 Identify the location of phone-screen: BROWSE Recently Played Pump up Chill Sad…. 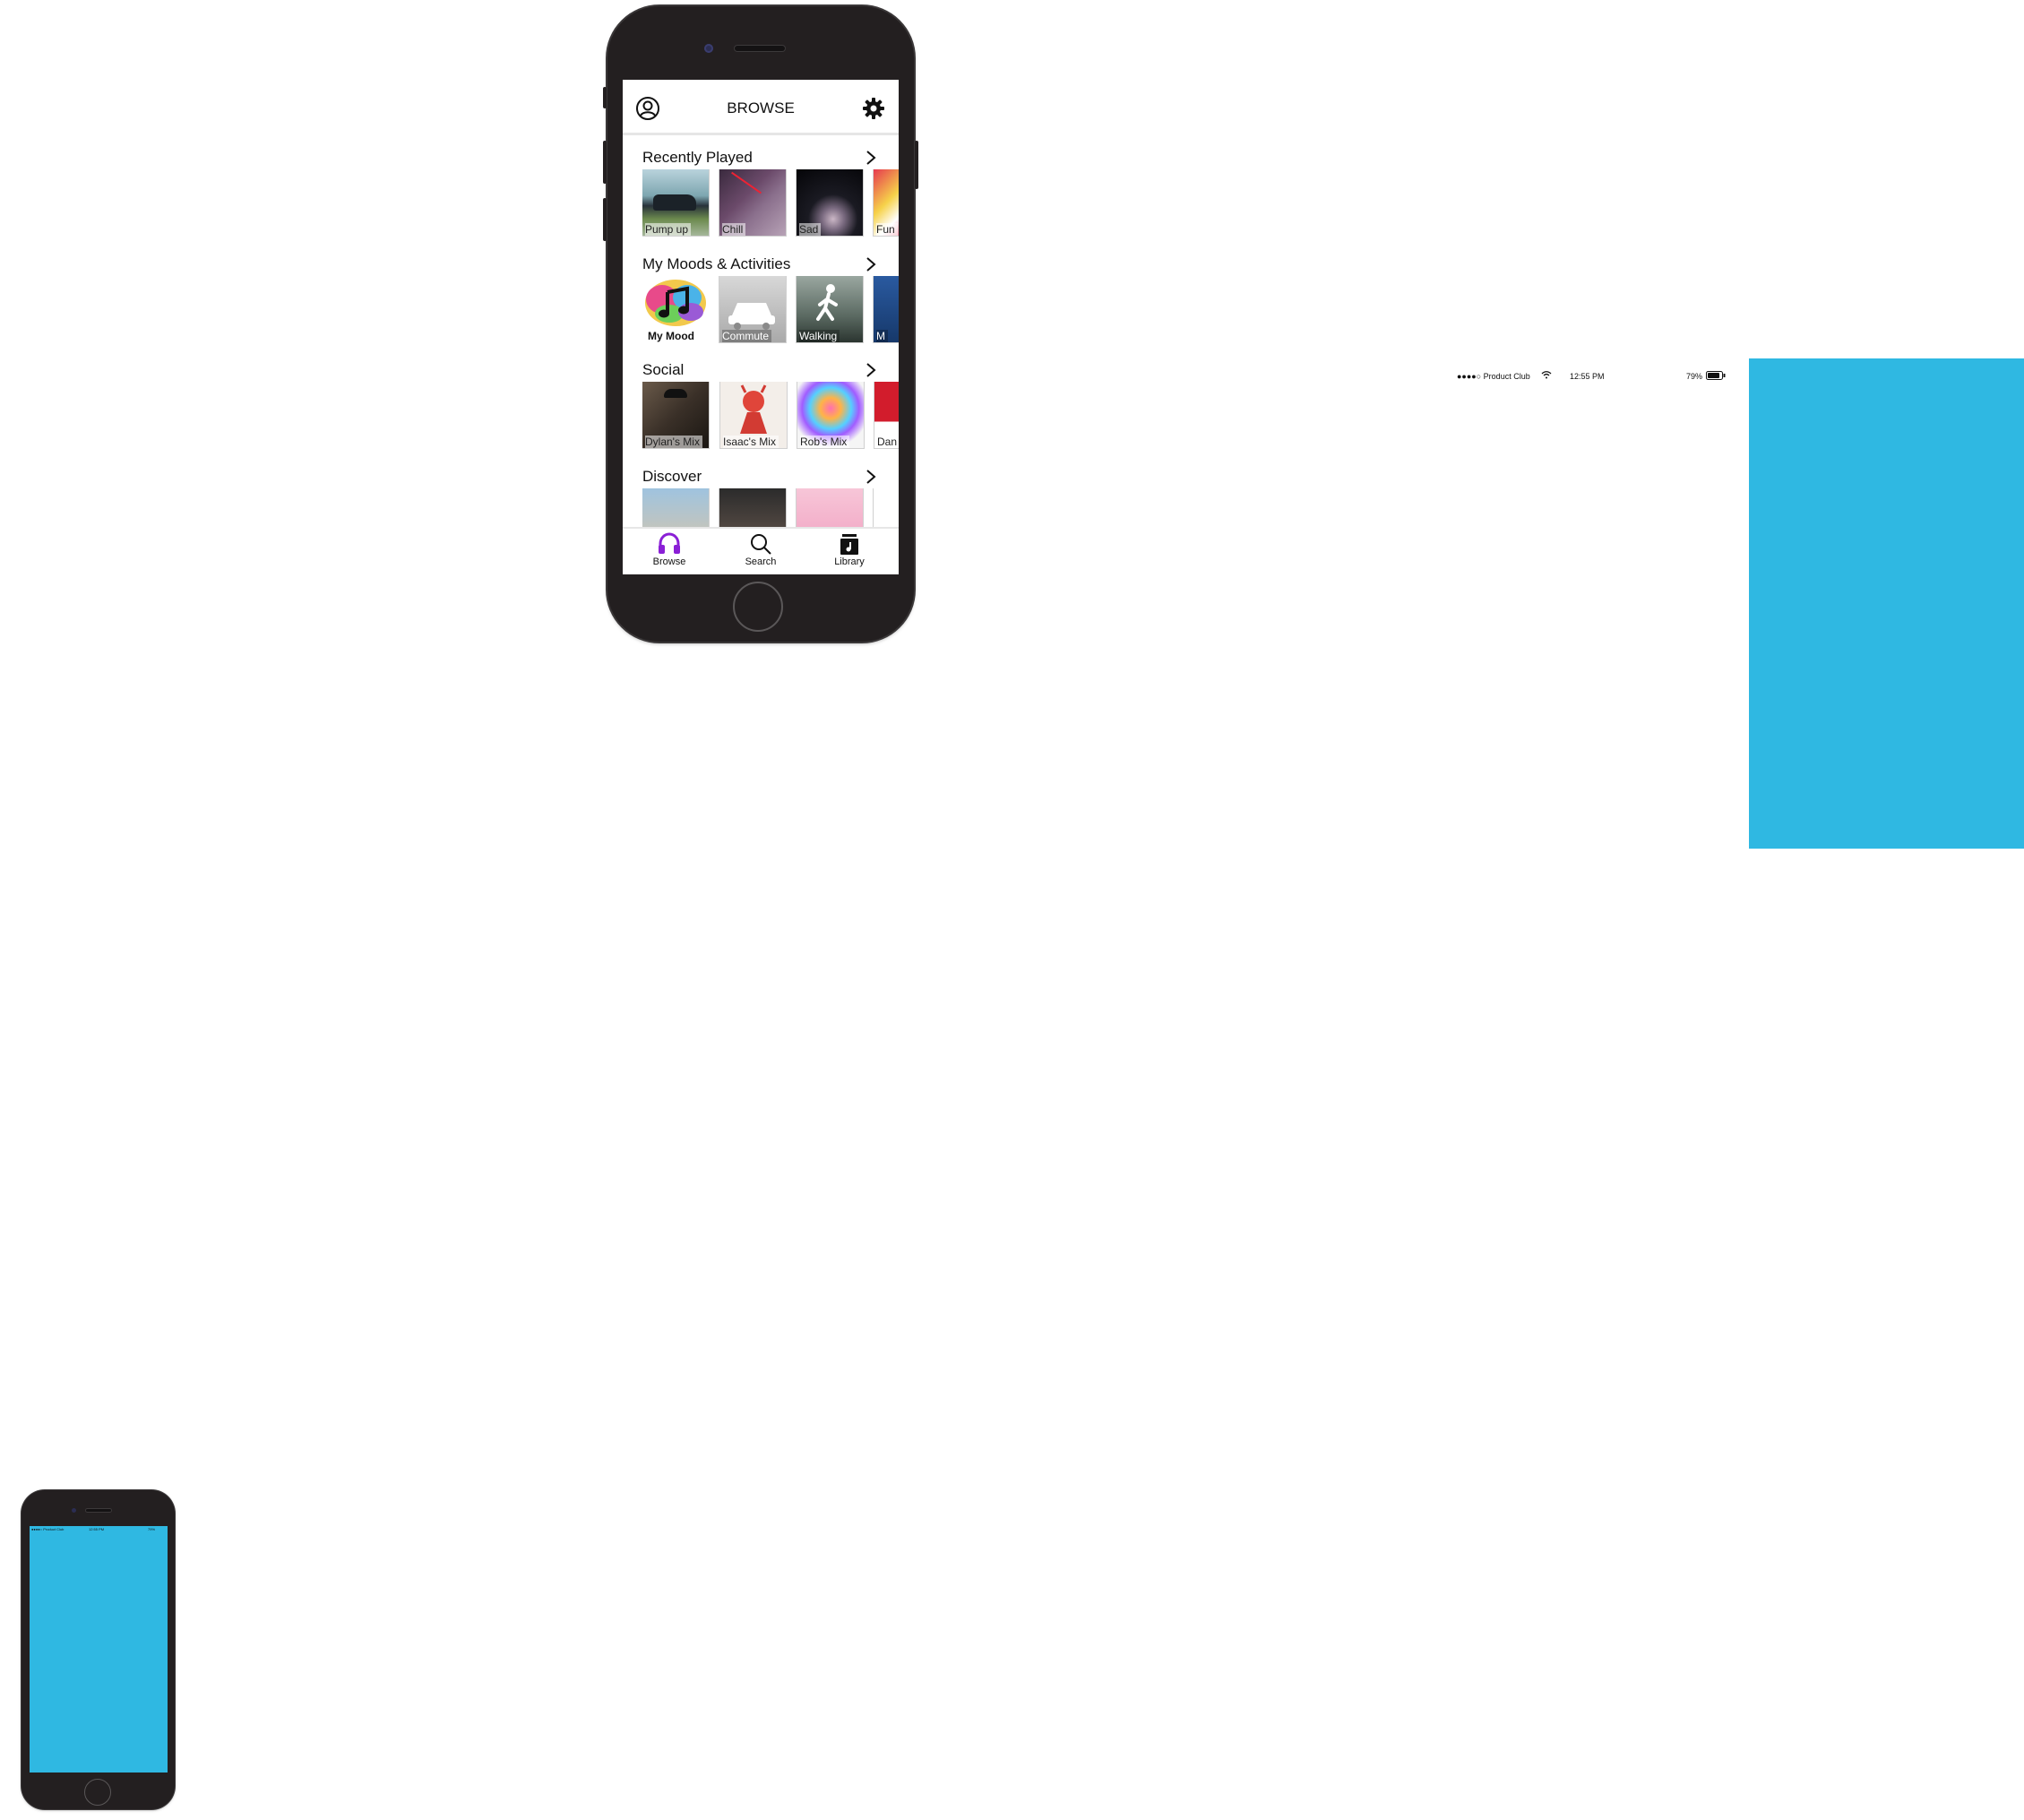
(761, 327).